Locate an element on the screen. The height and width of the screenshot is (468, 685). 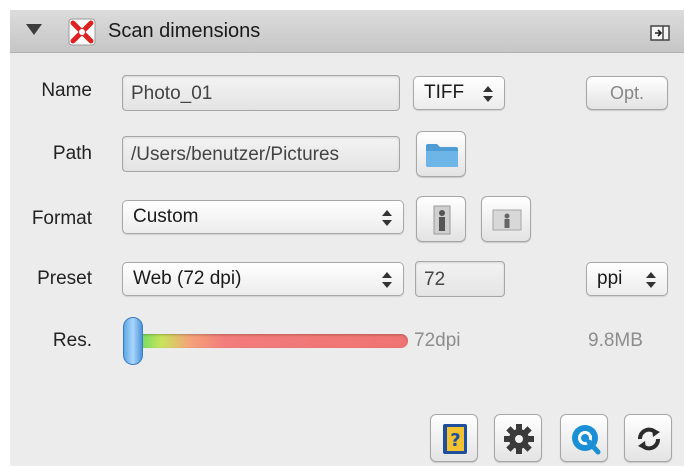
scanner-app-icon is located at coordinates (82, 32).